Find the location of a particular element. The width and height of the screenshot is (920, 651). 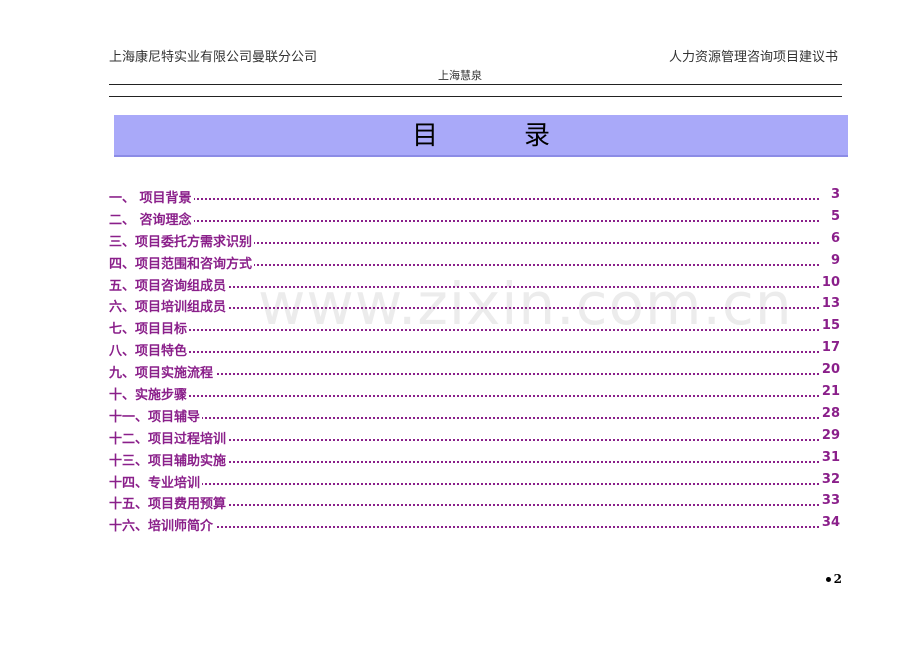

toc-entry-page: 20 is located at coordinates (829, 370).